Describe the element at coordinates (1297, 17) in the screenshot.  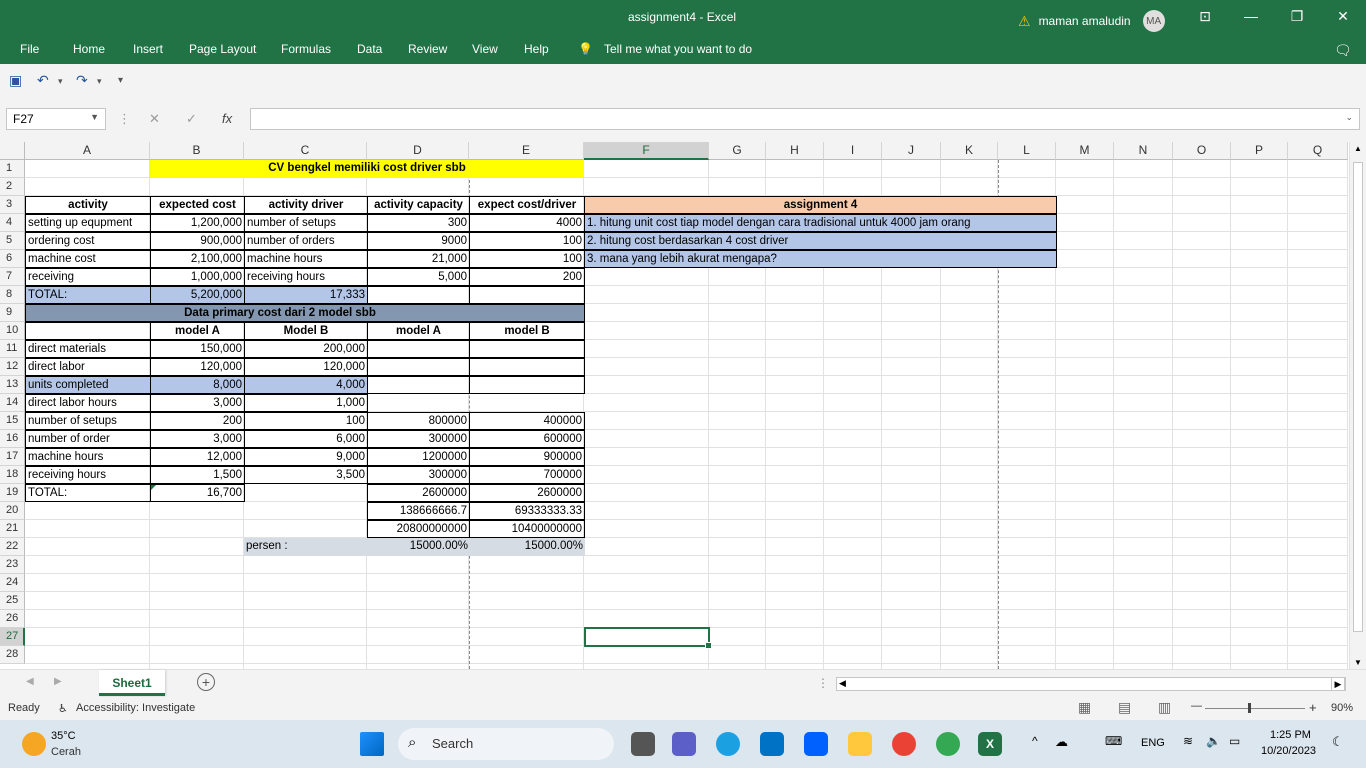
I see `restore-icon: ❐` at that location.